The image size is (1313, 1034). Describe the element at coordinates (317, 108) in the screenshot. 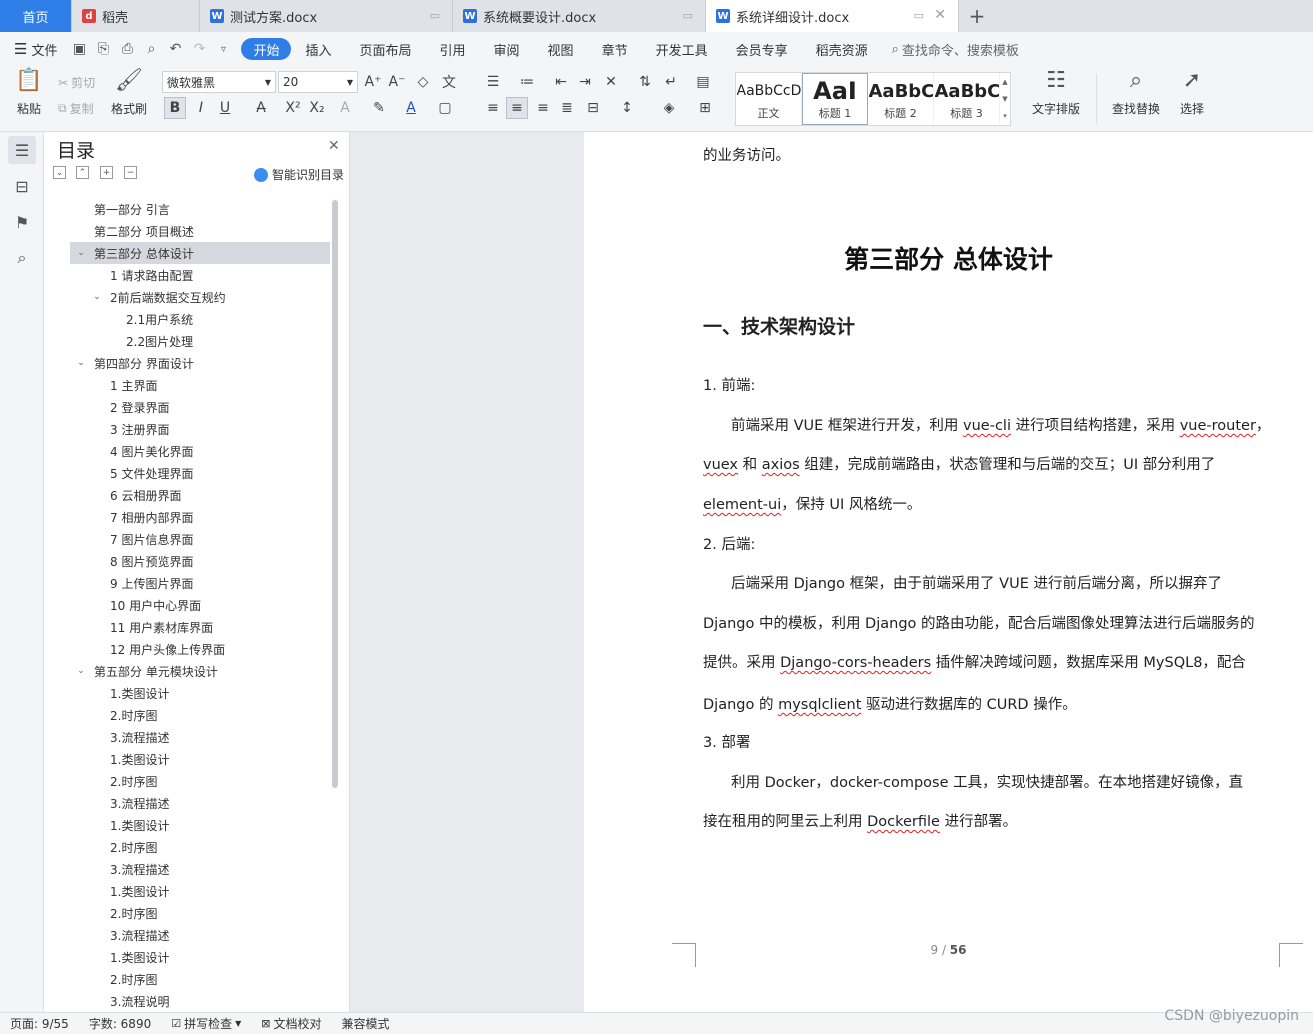

I see `subscript-button: X₂` at that location.